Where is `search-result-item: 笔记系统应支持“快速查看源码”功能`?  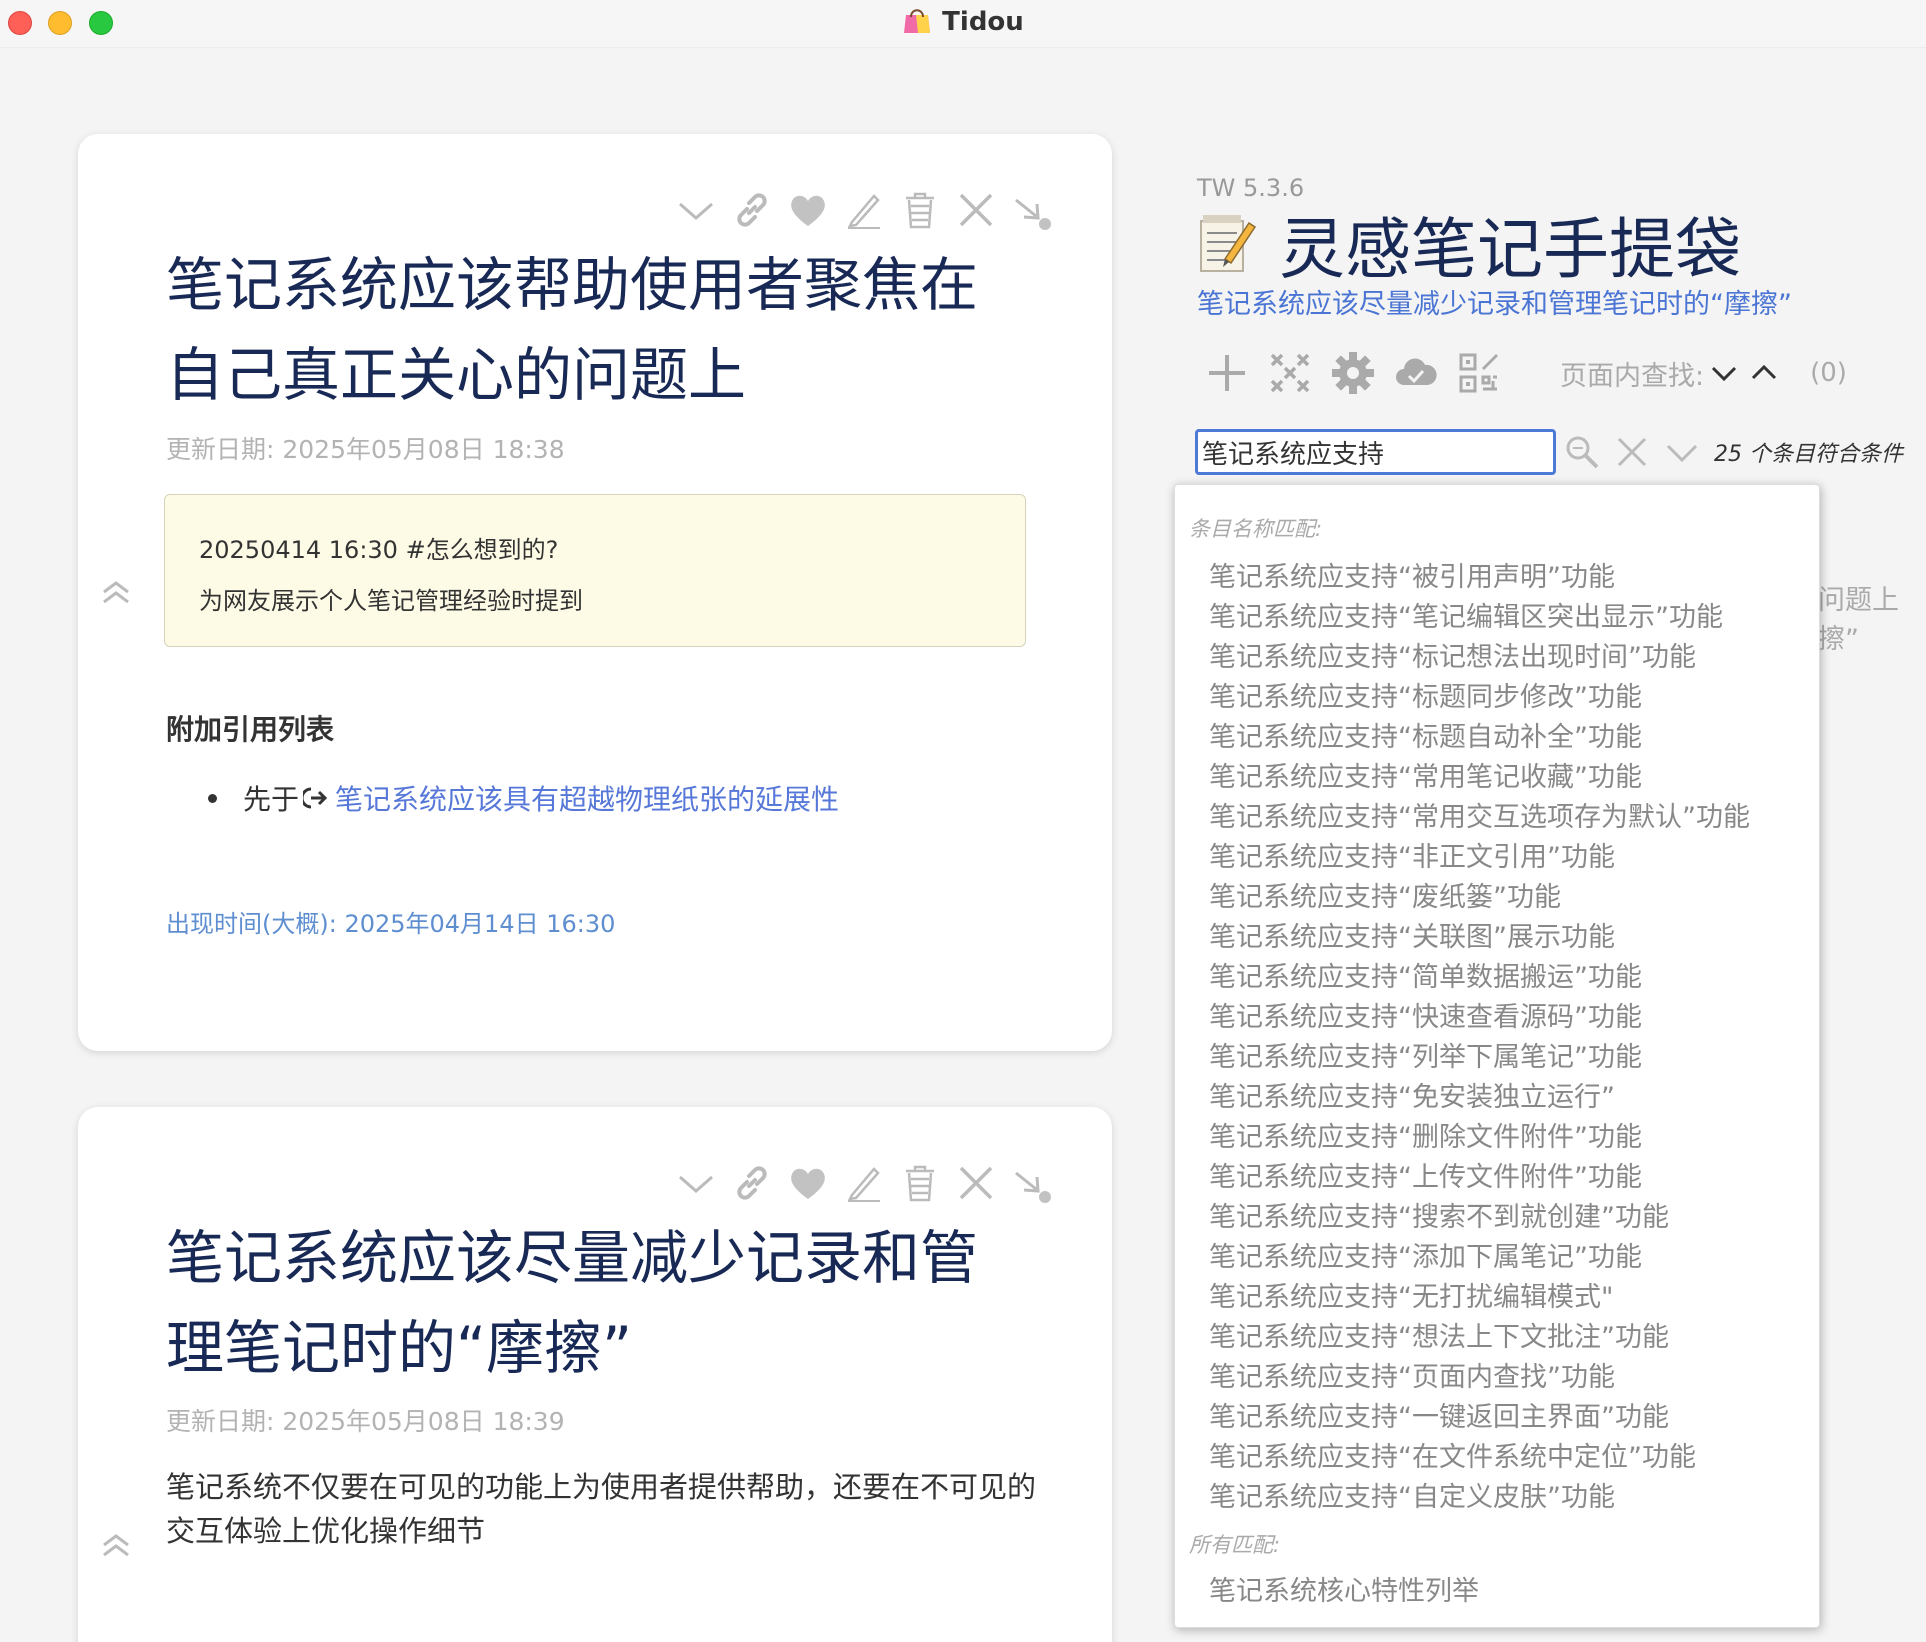
search-result-item: 笔记系统应支持“快速查看源码”功能 is located at coordinates (1425, 1014).